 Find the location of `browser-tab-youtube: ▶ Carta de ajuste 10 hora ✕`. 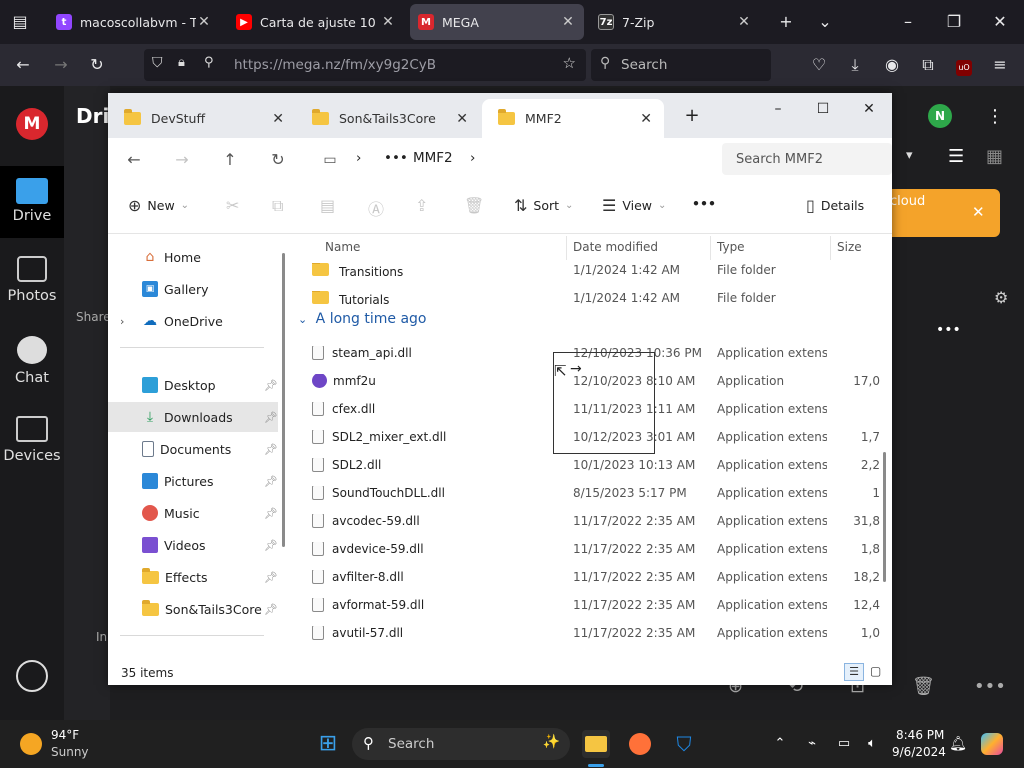

browser-tab-youtube: ▶ Carta de ajuste 10 hora ✕ is located at coordinates (316, 22).